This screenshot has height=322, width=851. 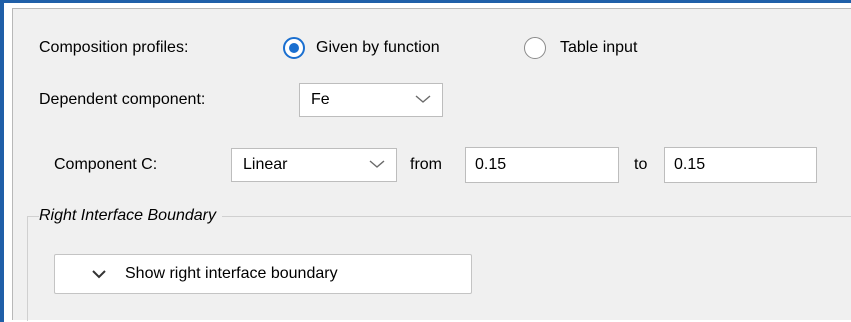 I want to click on dependent-component-select: Fe, so click(x=371, y=100).